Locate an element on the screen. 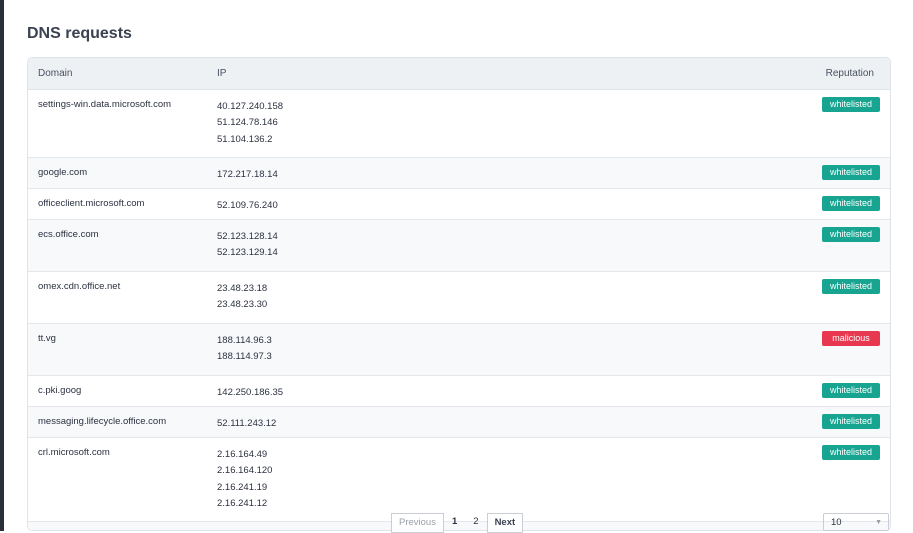 The height and width of the screenshot is (533, 913). row-ip-list: 188.114.96.3 188.114.97.3 is located at coordinates (244, 349).